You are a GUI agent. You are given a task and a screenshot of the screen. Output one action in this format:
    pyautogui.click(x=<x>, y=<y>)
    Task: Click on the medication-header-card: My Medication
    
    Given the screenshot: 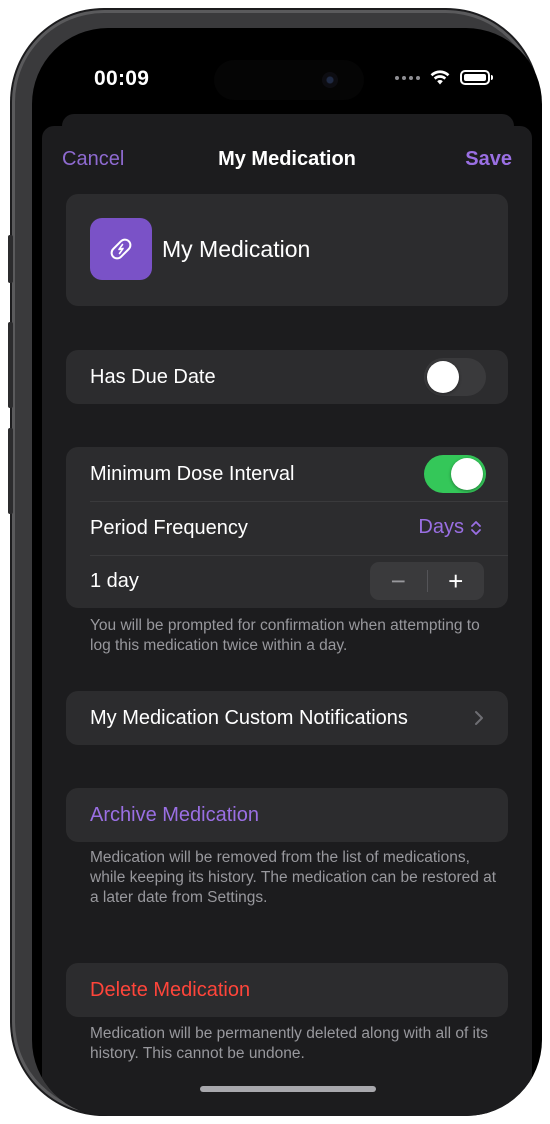 What is the action you would take?
    pyautogui.click(x=287, y=250)
    